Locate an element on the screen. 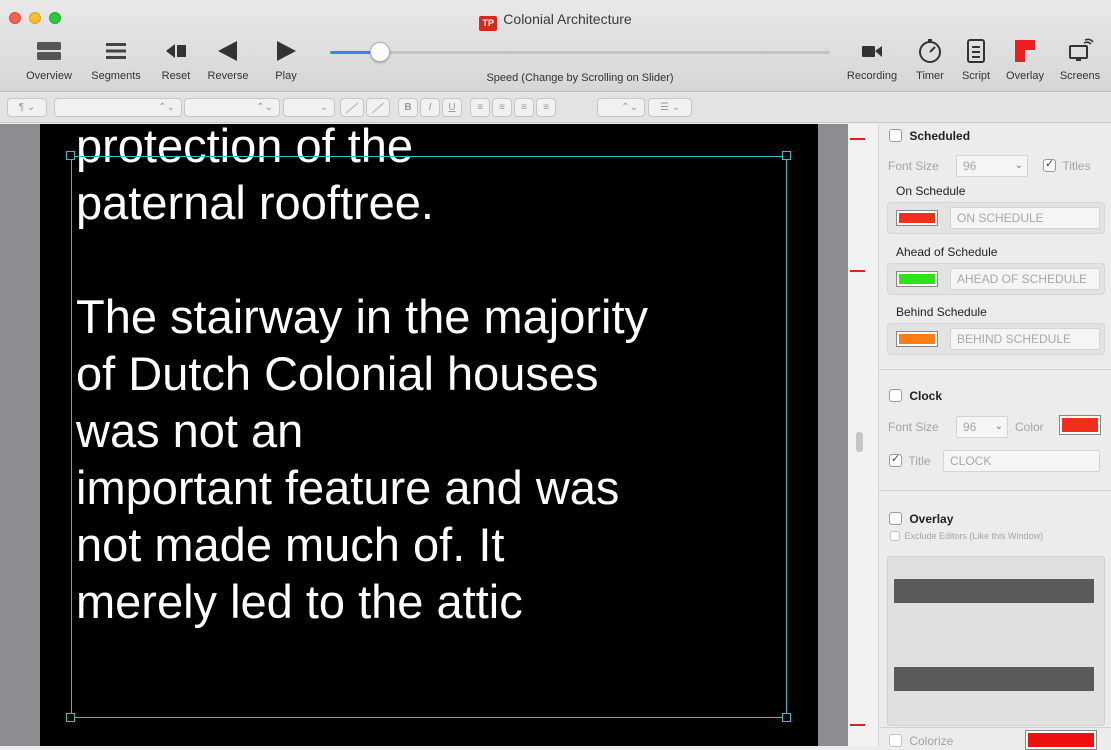 The image size is (1111, 750). overlay-top-bar is located at coordinates (994, 591).